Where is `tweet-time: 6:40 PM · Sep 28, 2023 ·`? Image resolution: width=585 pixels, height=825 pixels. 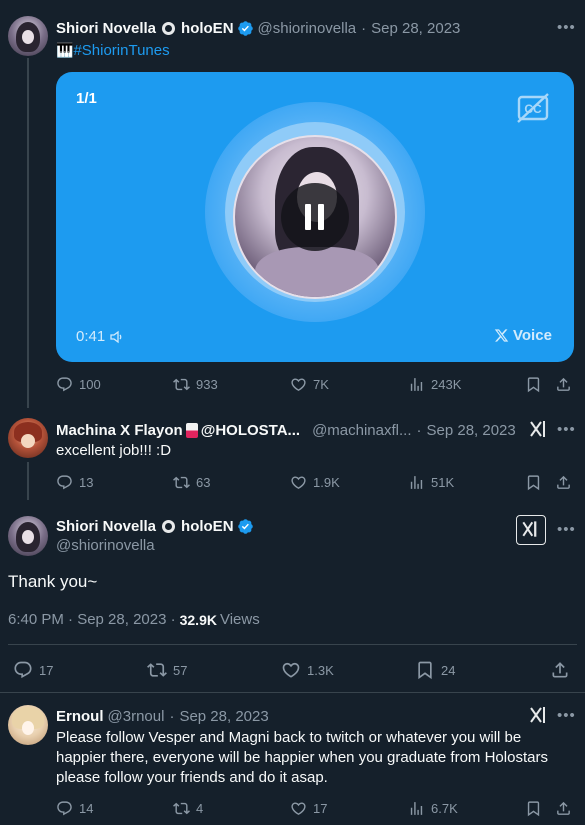 tweet-time: 6:40 PM · Sep 28, 2023 · is located at coordinates (92, 619).